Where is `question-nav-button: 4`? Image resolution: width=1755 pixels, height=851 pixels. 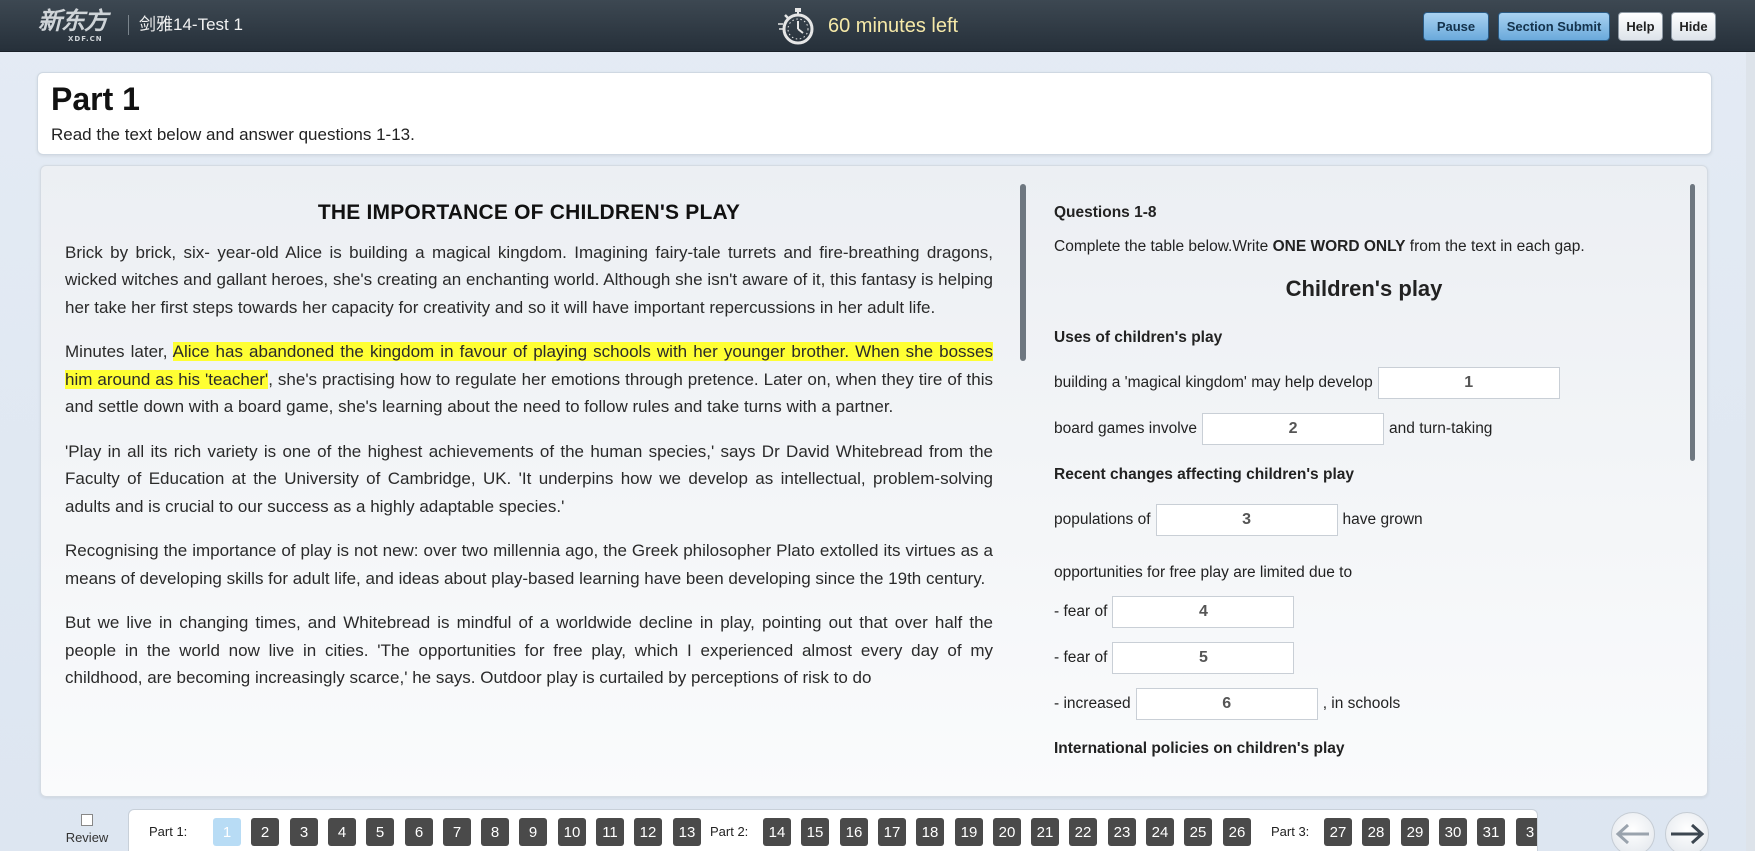
question-nav-button: 4 is located at coordinates (342, 832).